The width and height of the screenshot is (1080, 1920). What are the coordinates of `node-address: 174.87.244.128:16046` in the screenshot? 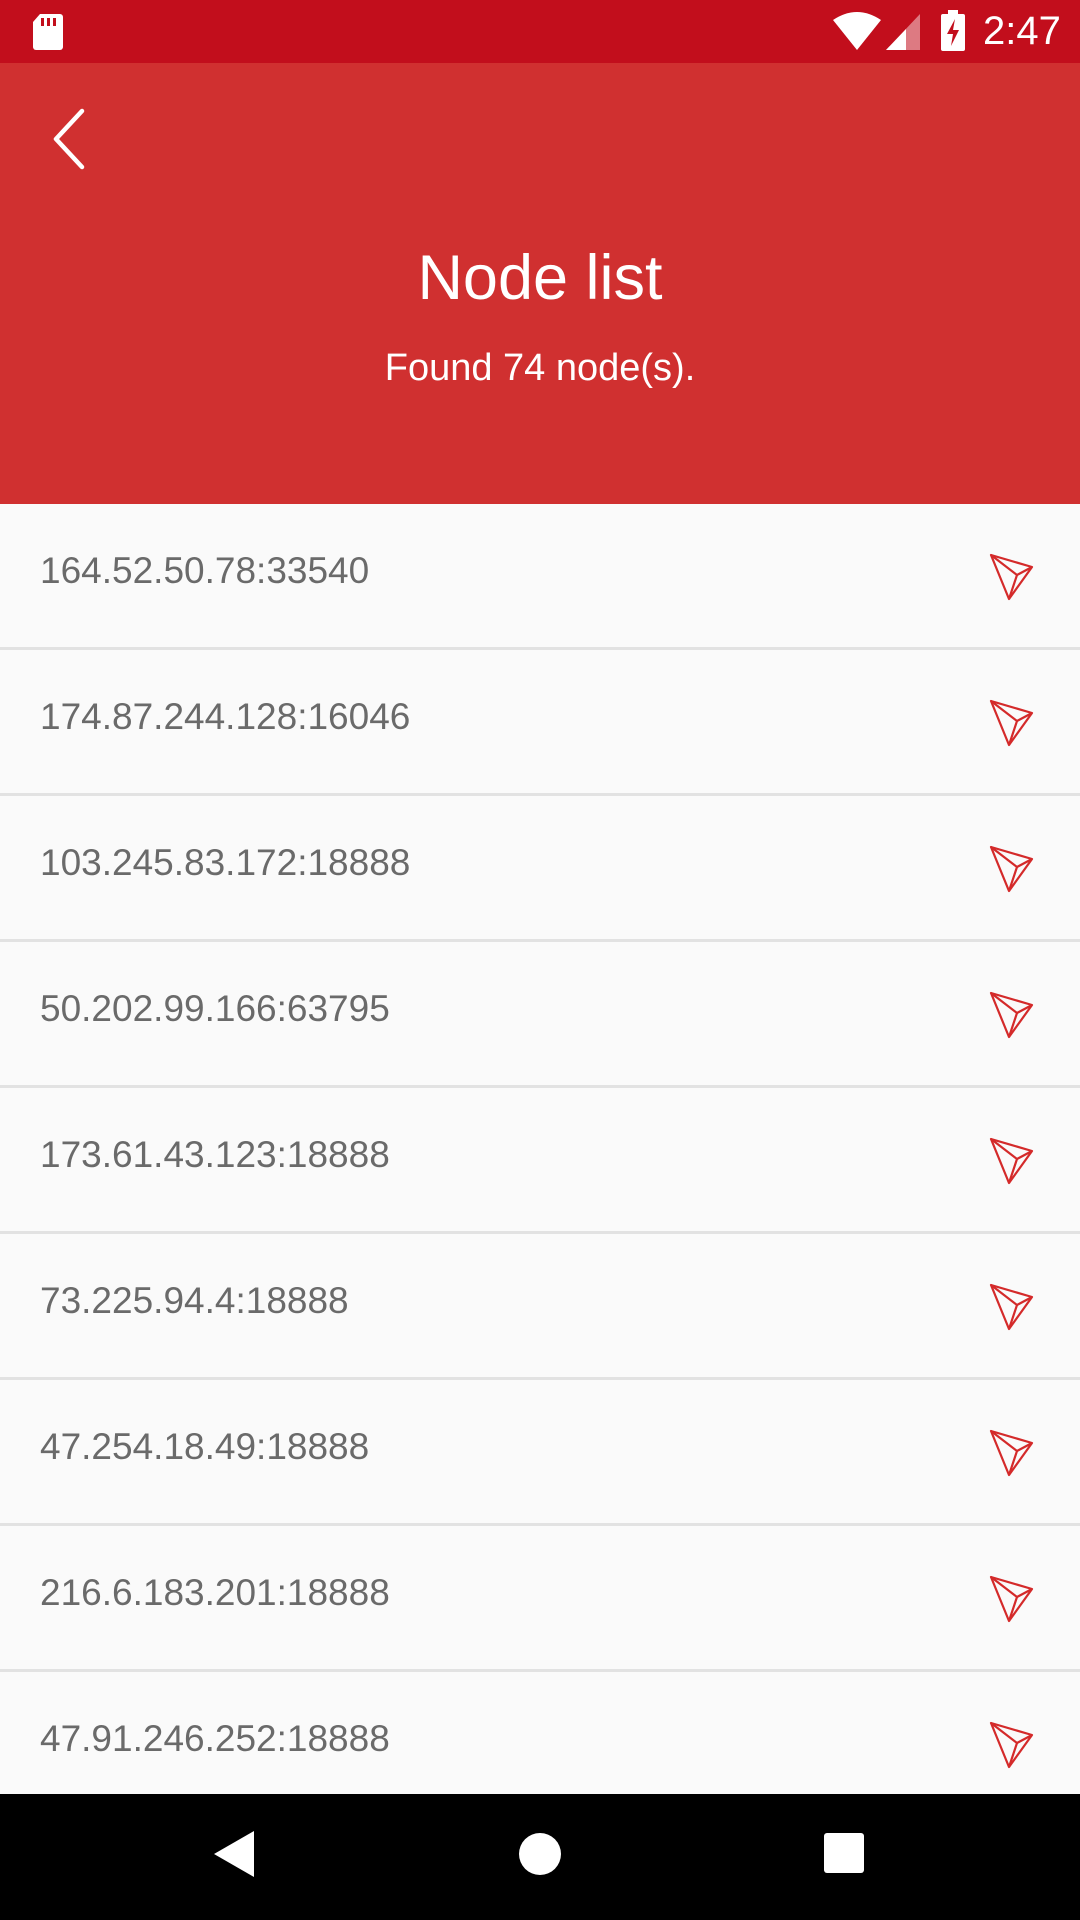 It's located at (225, 716).